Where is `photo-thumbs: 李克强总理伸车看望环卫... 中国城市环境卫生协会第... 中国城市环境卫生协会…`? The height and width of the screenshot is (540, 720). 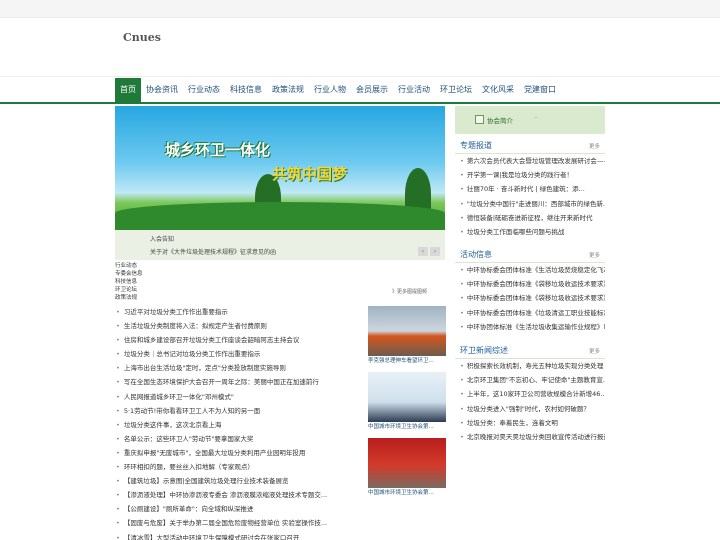 photo-thumbs: 李克强总理伸车看望环卫... 中国城市环境卫生协会第... 中国城市环境卫生协会… is located at coordinates (407, 405).